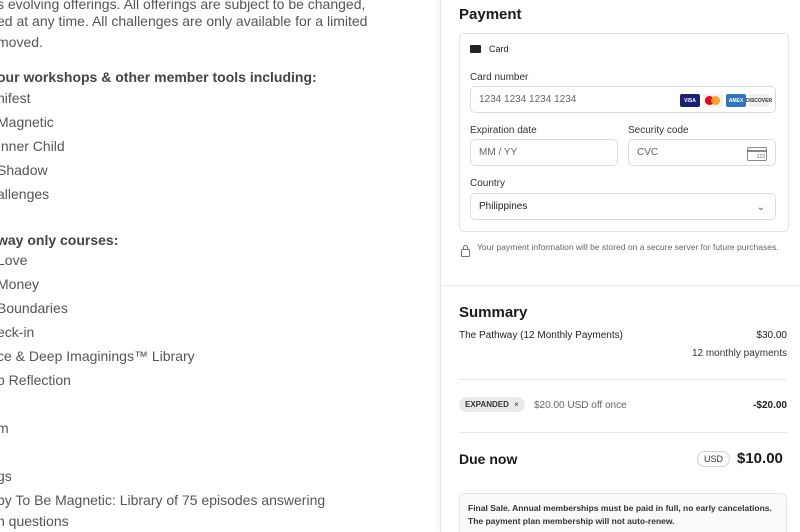  What do you see at coordinates (623, 99) in the screenshot?
I see `card-number-input: 1234 1234 1234 1234 VISA AMEX DISCOVER` at bounding box center [623, 99].